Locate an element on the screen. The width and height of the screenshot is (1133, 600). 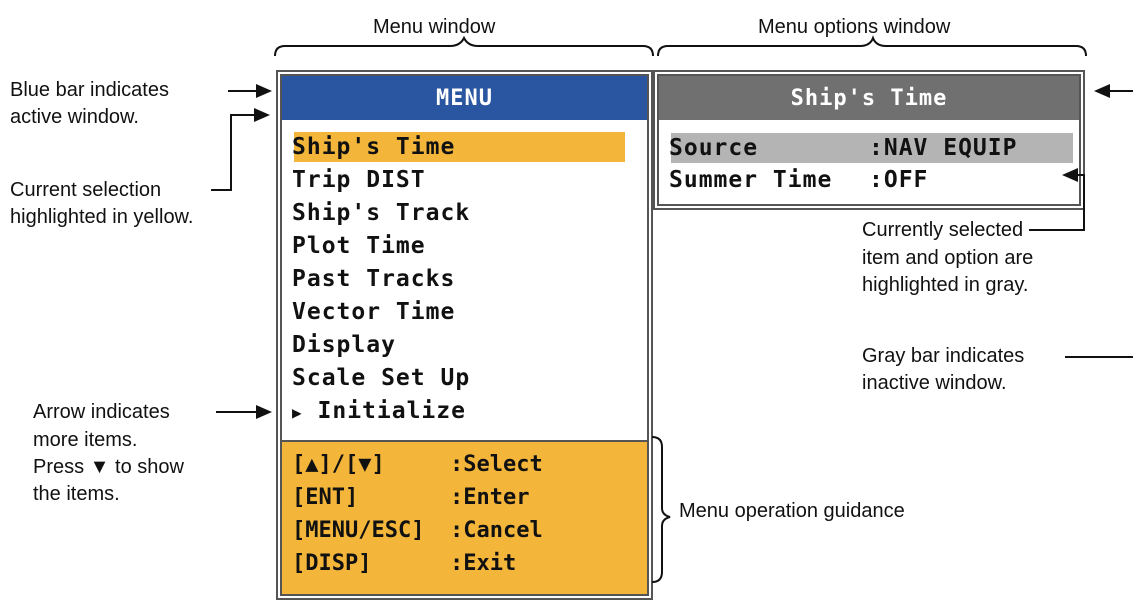
current-selection-arrowhead-icon is located at coordinates (262, 115).